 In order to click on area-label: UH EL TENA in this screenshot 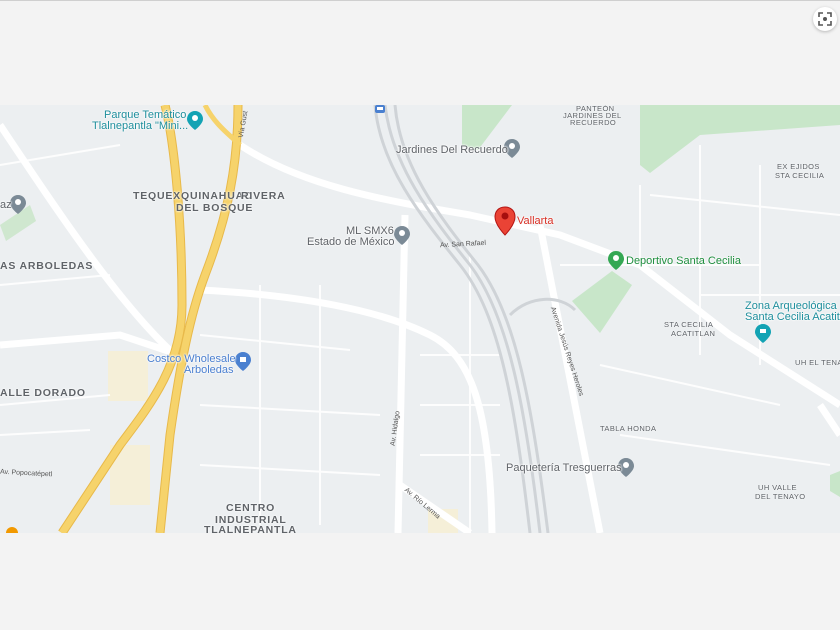, I will do `click(817, 362)`.